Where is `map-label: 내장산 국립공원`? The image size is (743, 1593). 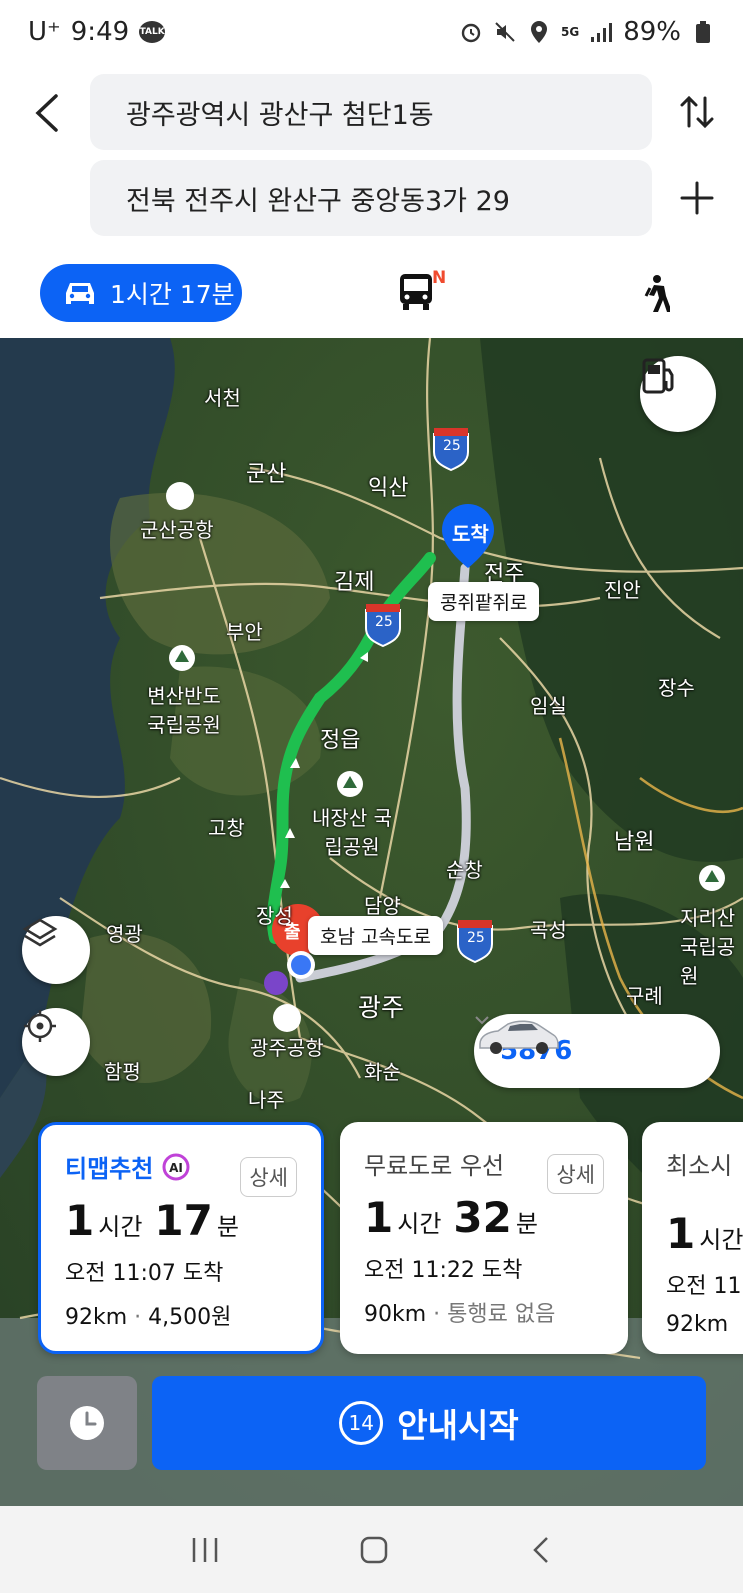 map-label: 내장산 국립공원 is located at coordinates (352, 832).